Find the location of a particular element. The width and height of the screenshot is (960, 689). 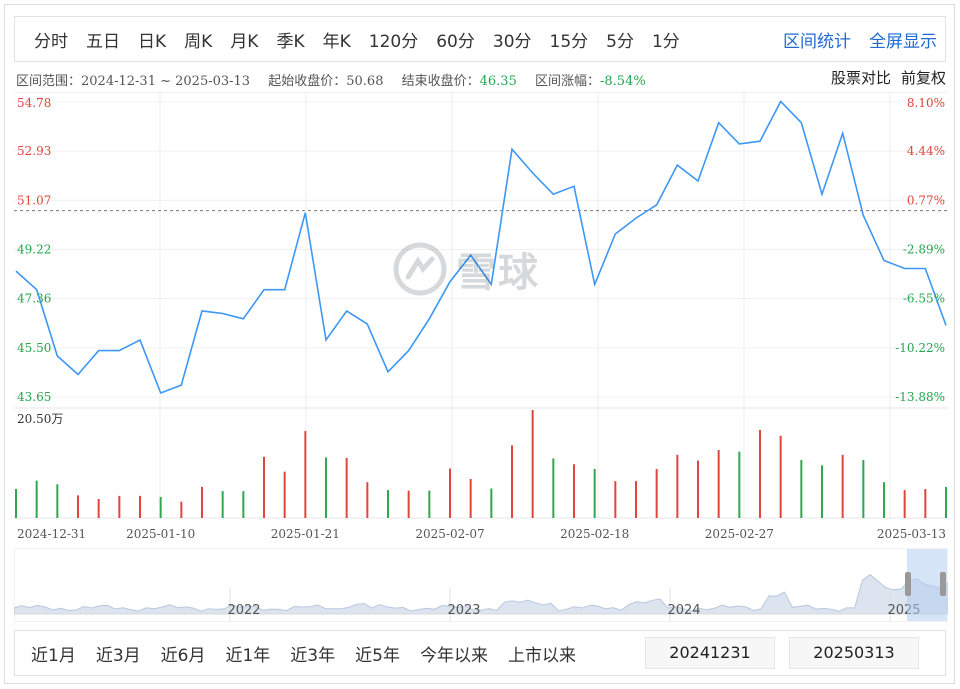

pct-tick-label: -2.89% is located at coordinates (924, 250).